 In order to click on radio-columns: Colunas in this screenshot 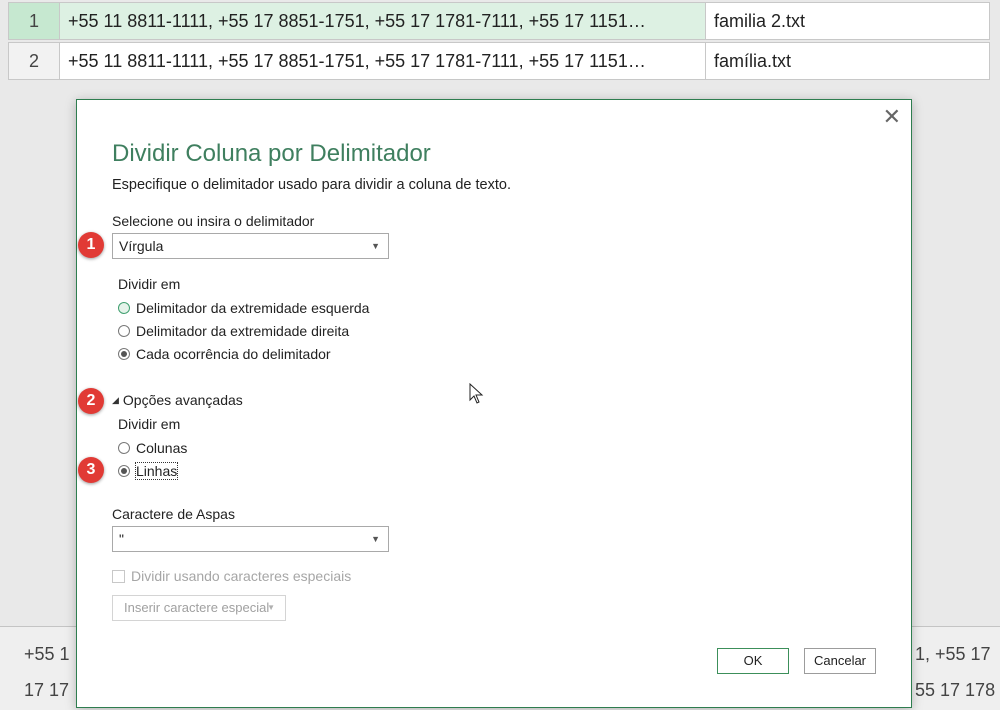, I will do `click(152, 448)`.